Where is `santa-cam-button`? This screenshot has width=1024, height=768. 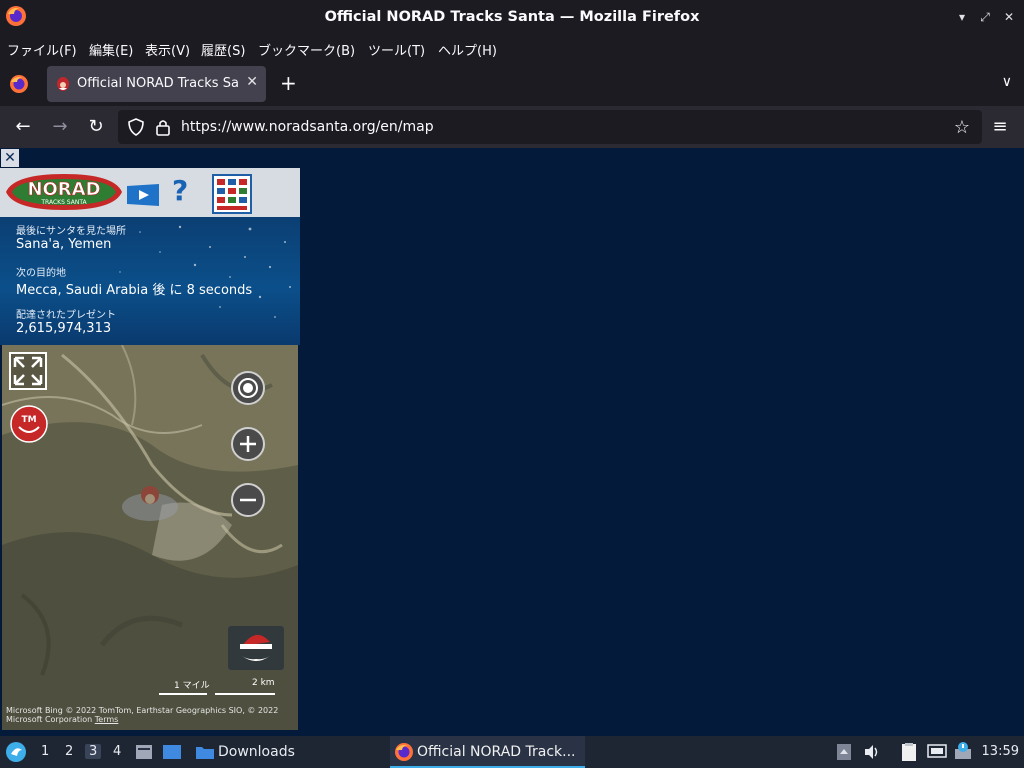 santa-cam-button is located at coordinates (256, 648).